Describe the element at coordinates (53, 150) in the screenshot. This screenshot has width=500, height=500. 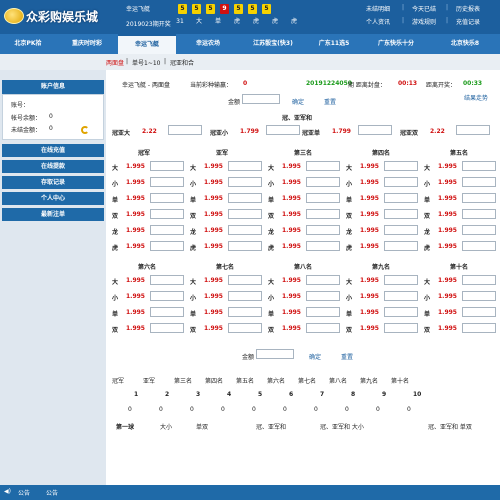
I see `sidebar-button: 在线充值` at that location.